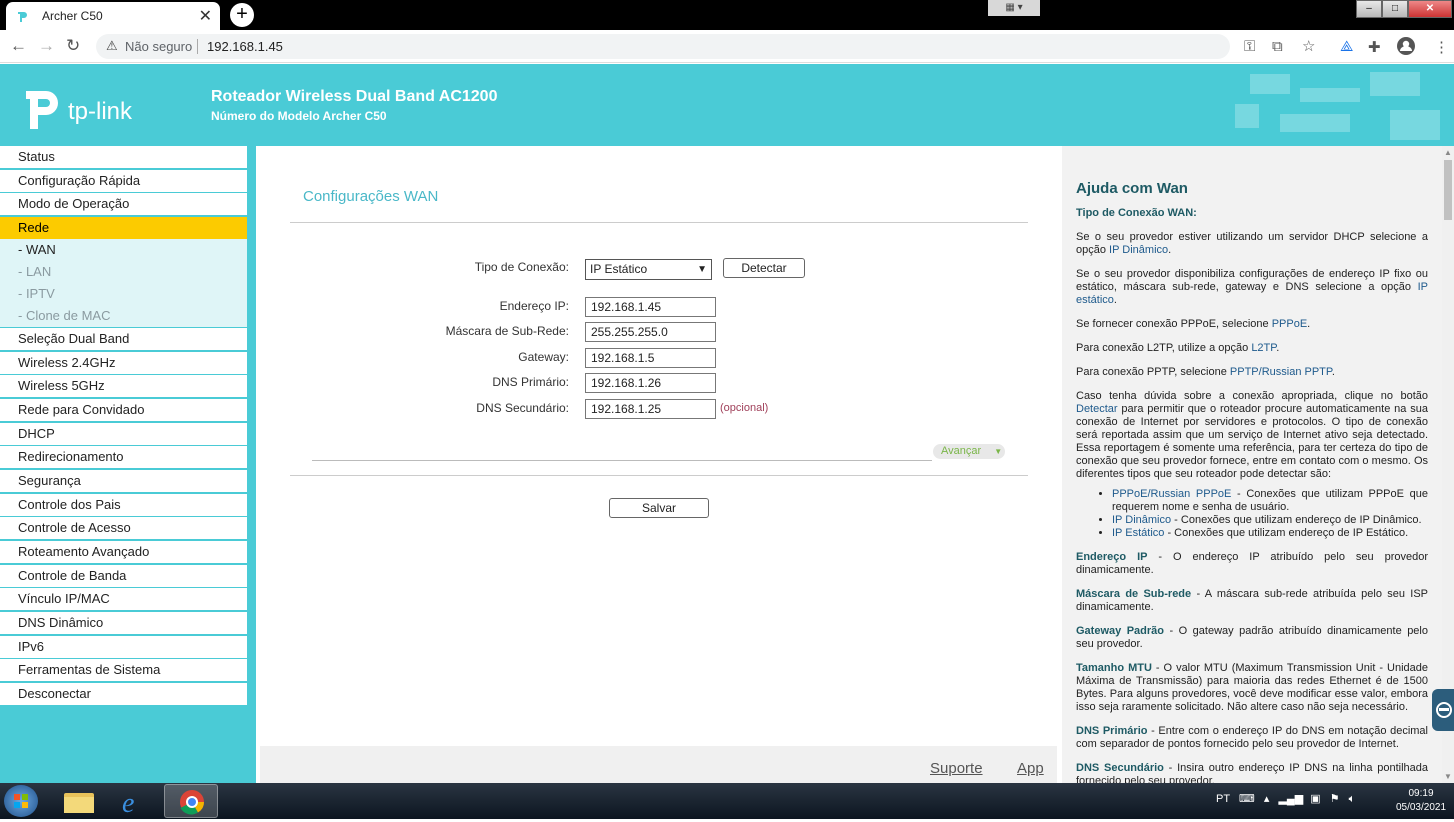  What do you see at coordinates (1448, 776) in the screenshot?
I see `scroll-down-icon: ▼` at bounding box center [1448, 776].